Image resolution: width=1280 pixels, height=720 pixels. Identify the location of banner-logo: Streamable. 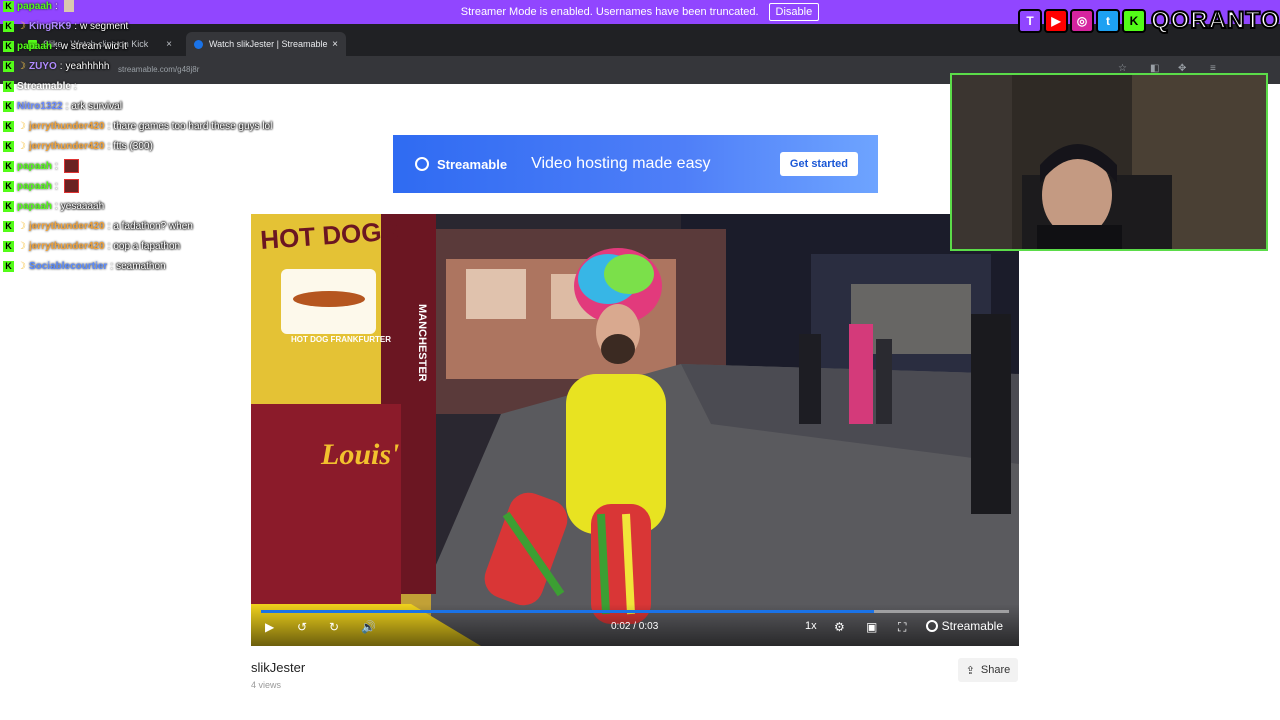
(461, 164).